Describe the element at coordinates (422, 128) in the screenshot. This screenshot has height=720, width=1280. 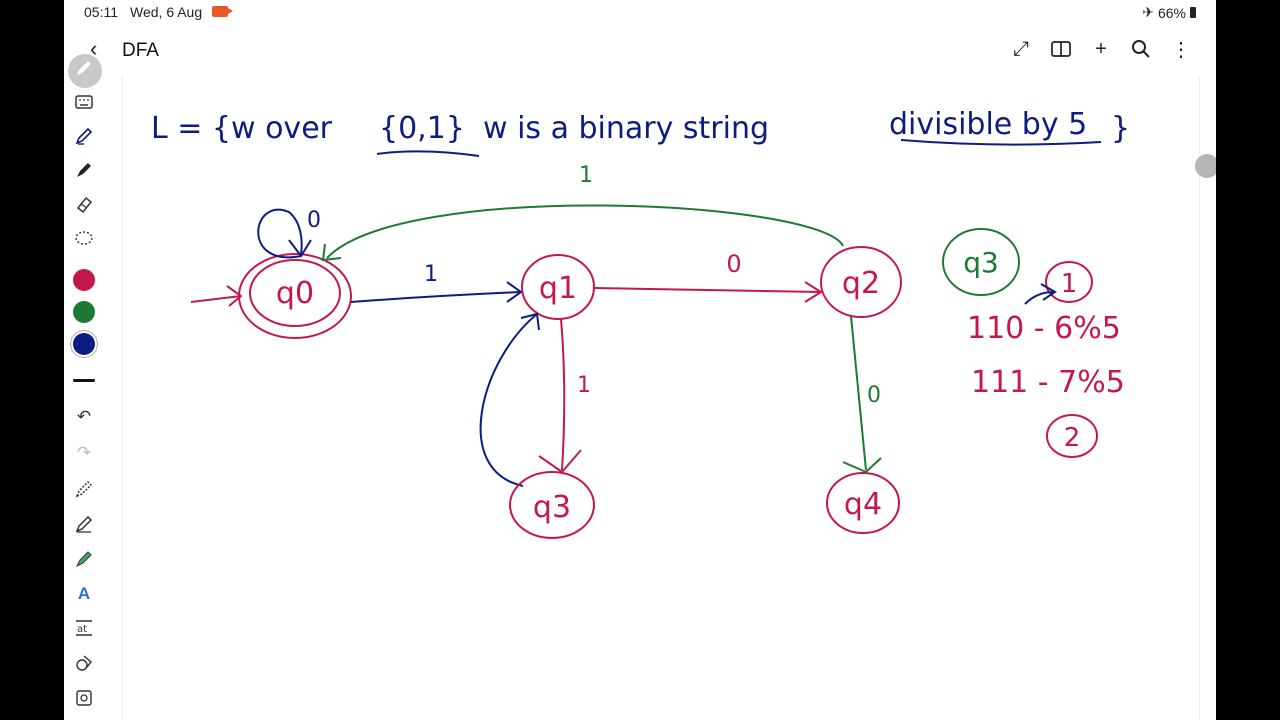
I see `heading-alphabet: {0,1}` at that location.